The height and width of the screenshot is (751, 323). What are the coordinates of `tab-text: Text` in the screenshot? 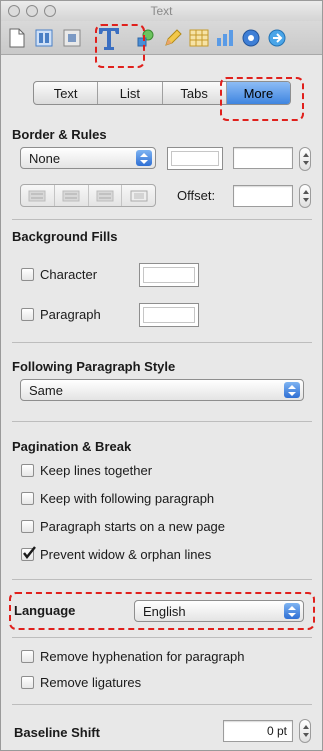 It's located at (65, 93).